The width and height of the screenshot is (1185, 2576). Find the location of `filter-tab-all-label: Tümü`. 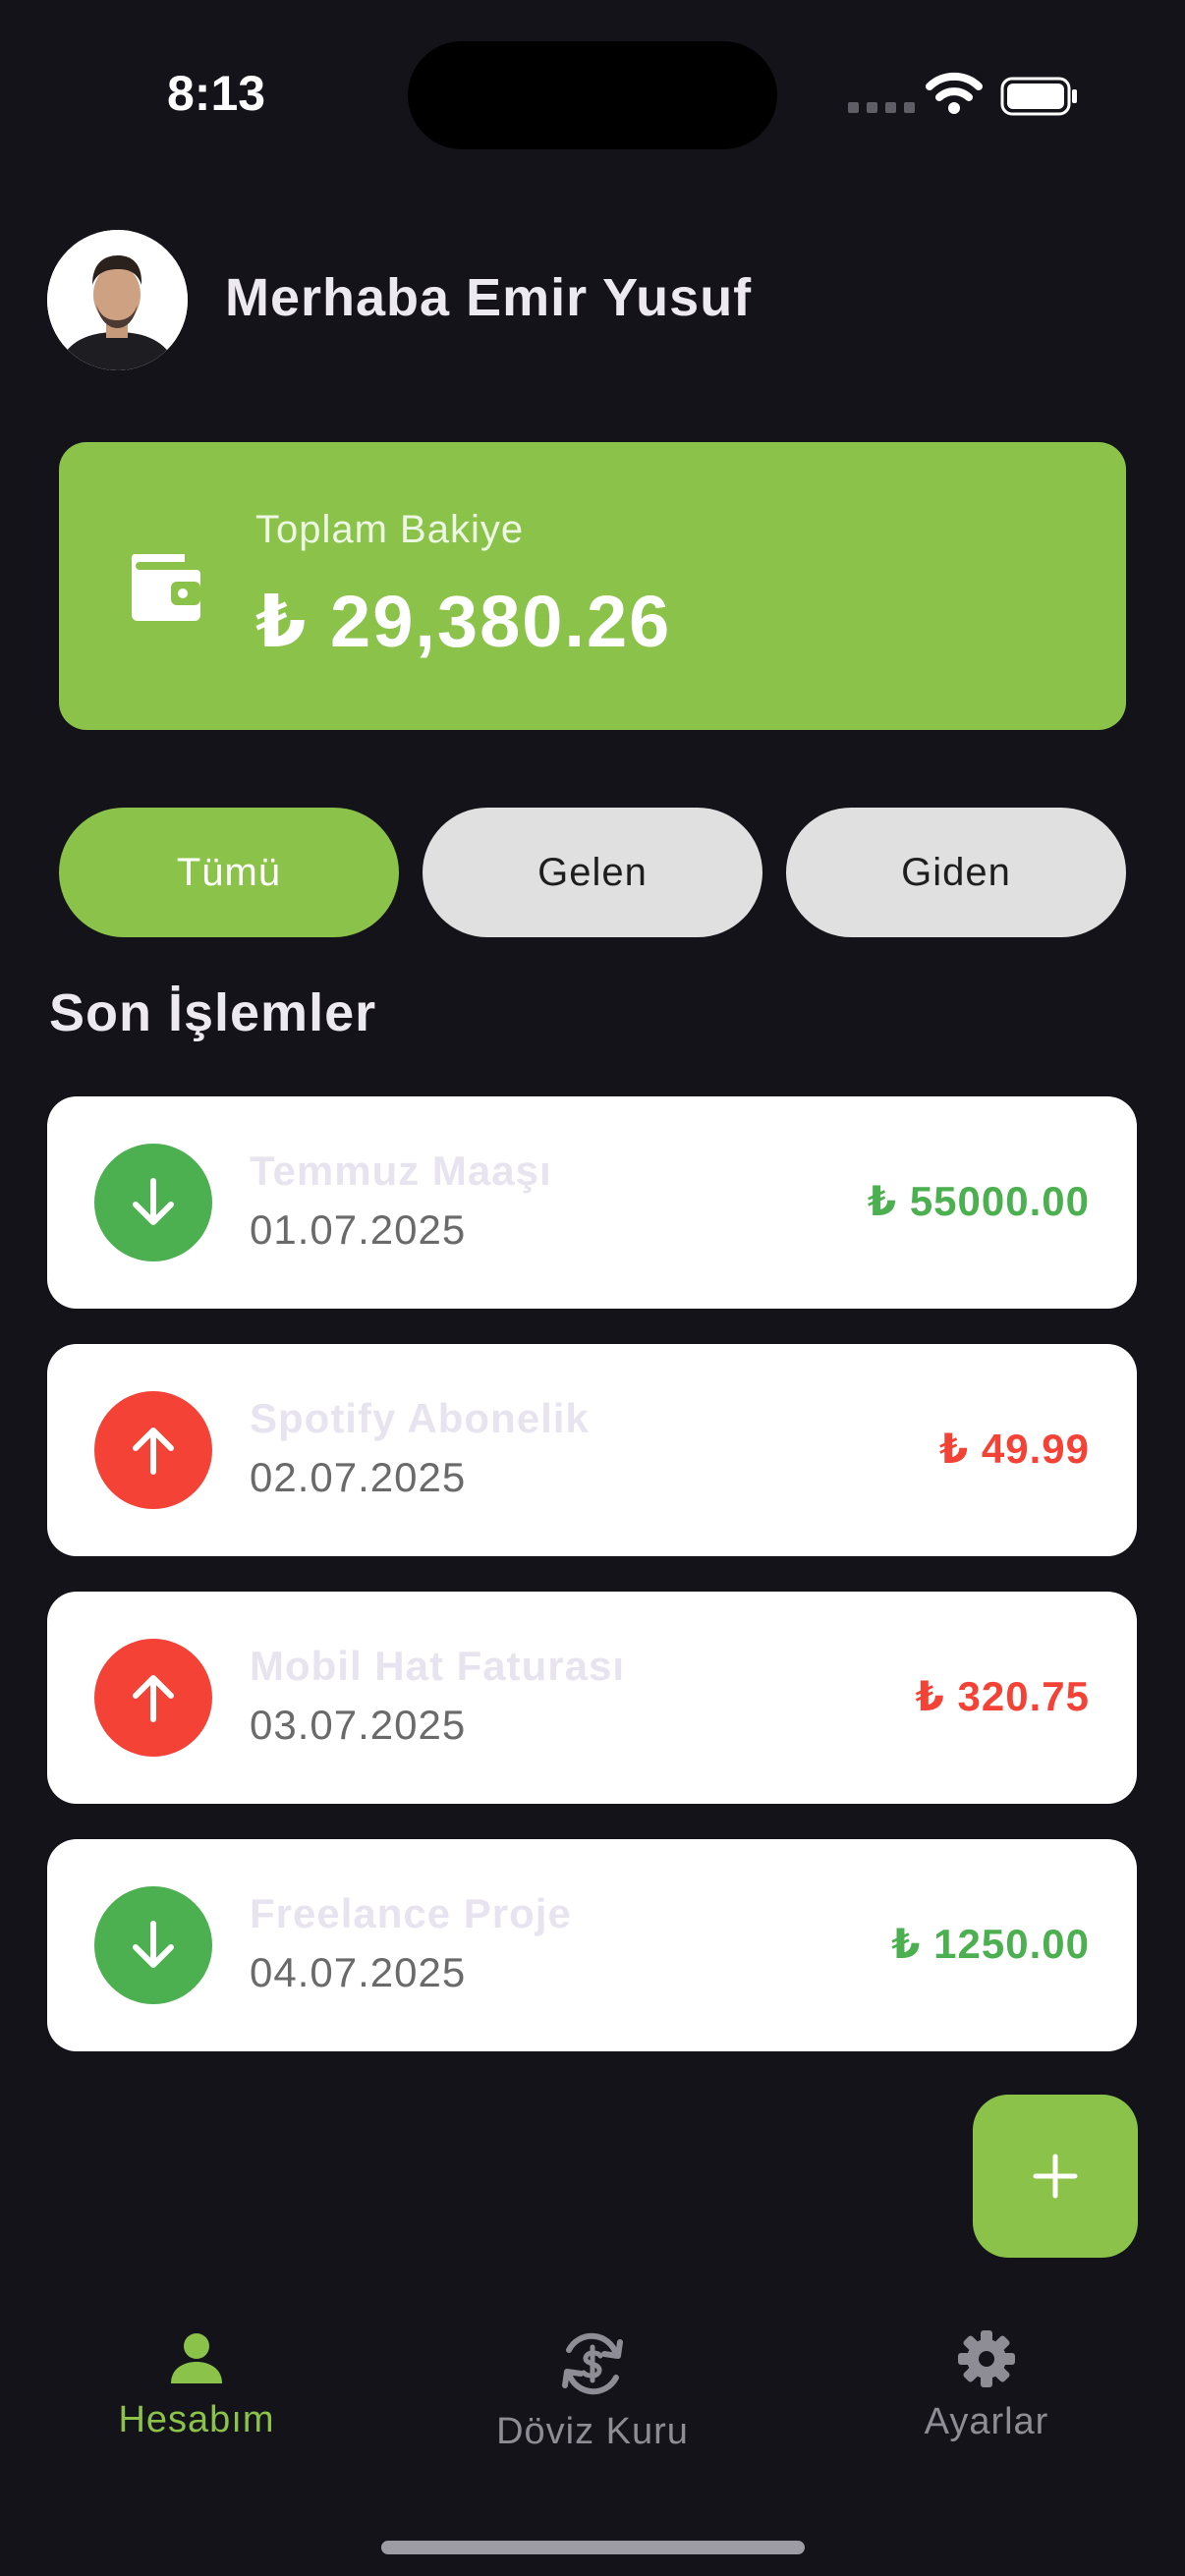

filter-tab-all-label: Tümü is located at coordinates (229, 872).